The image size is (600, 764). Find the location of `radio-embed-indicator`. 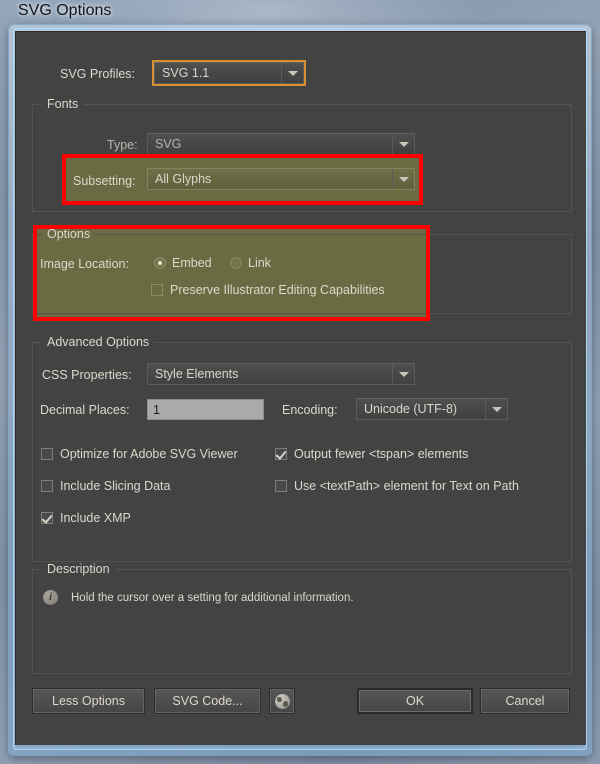

radio-embed-indicator is located at coordinates (160, 263).